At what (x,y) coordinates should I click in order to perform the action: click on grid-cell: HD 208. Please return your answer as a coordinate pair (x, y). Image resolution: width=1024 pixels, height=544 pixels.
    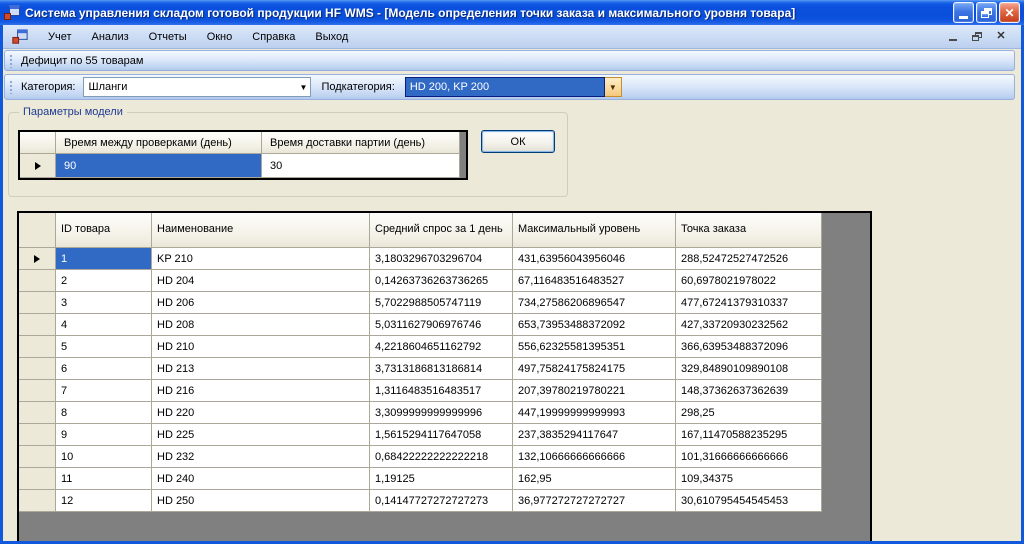
    Looking at the image, I should click on (261, 325).